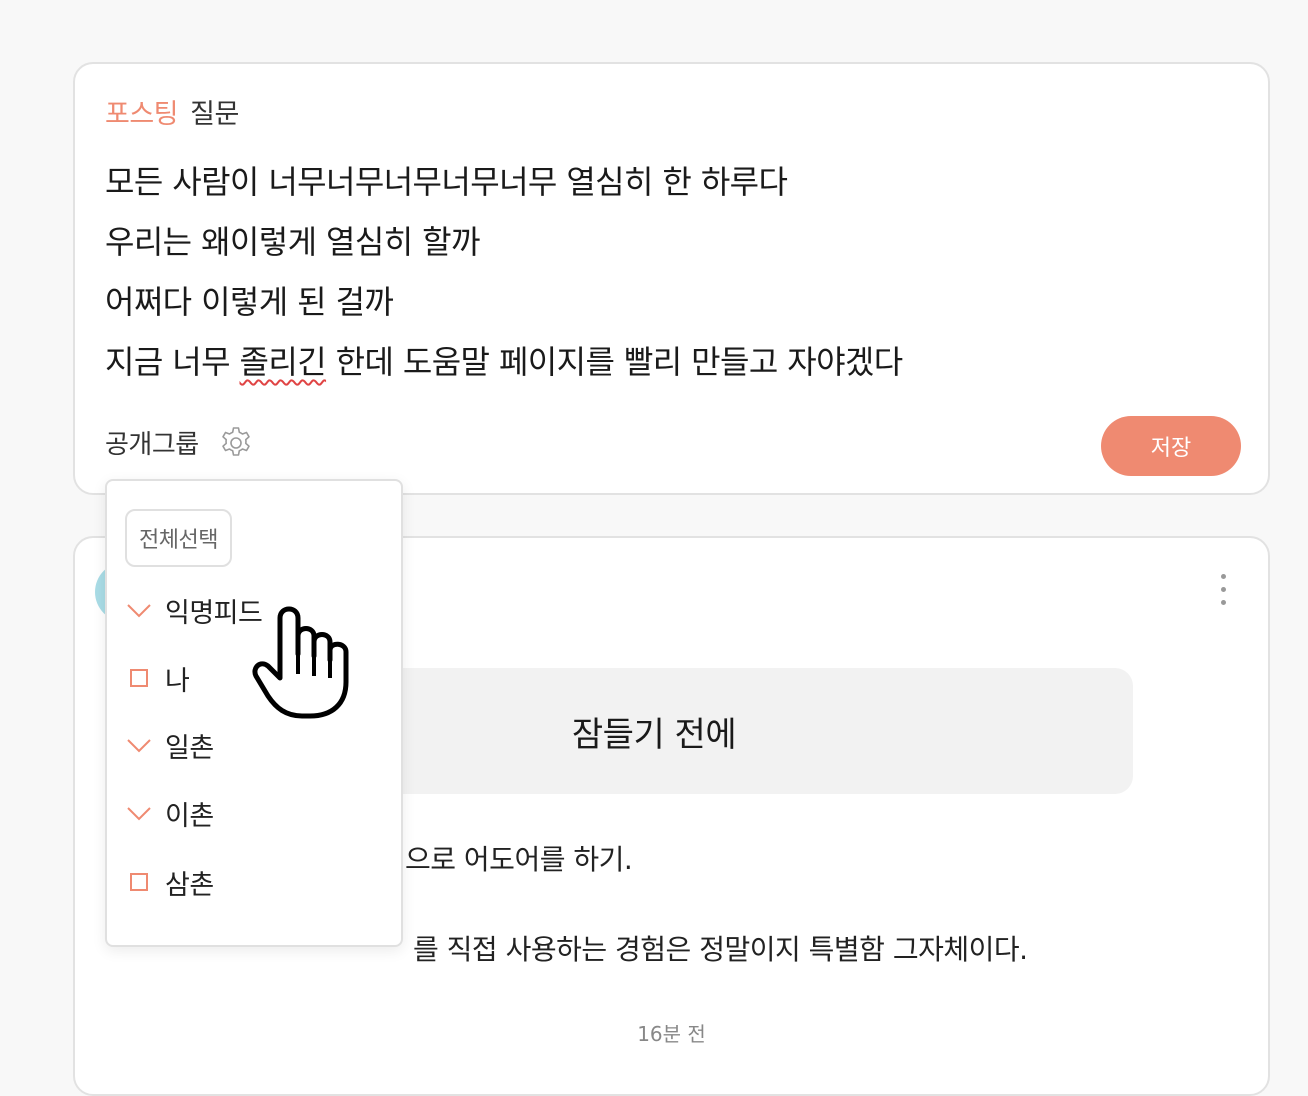 This screenshot has height=1096, width=1308. I want to click on feed-post-body-line: 으로 어도어를 하기., so click(519, 859).